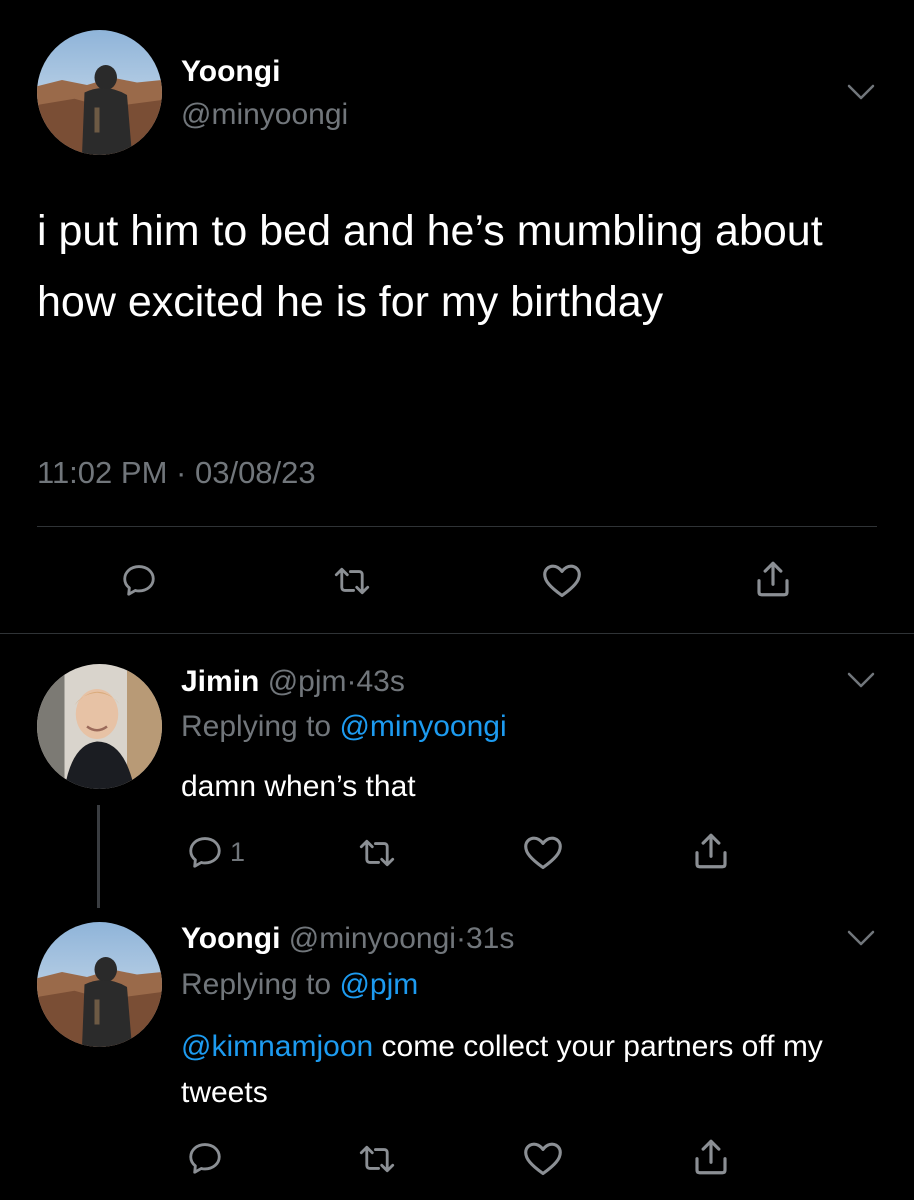 The height and width of the screenshot is (1200, 914). I want to click on replying-to-mention: @minyoongi, so click(422, 726).